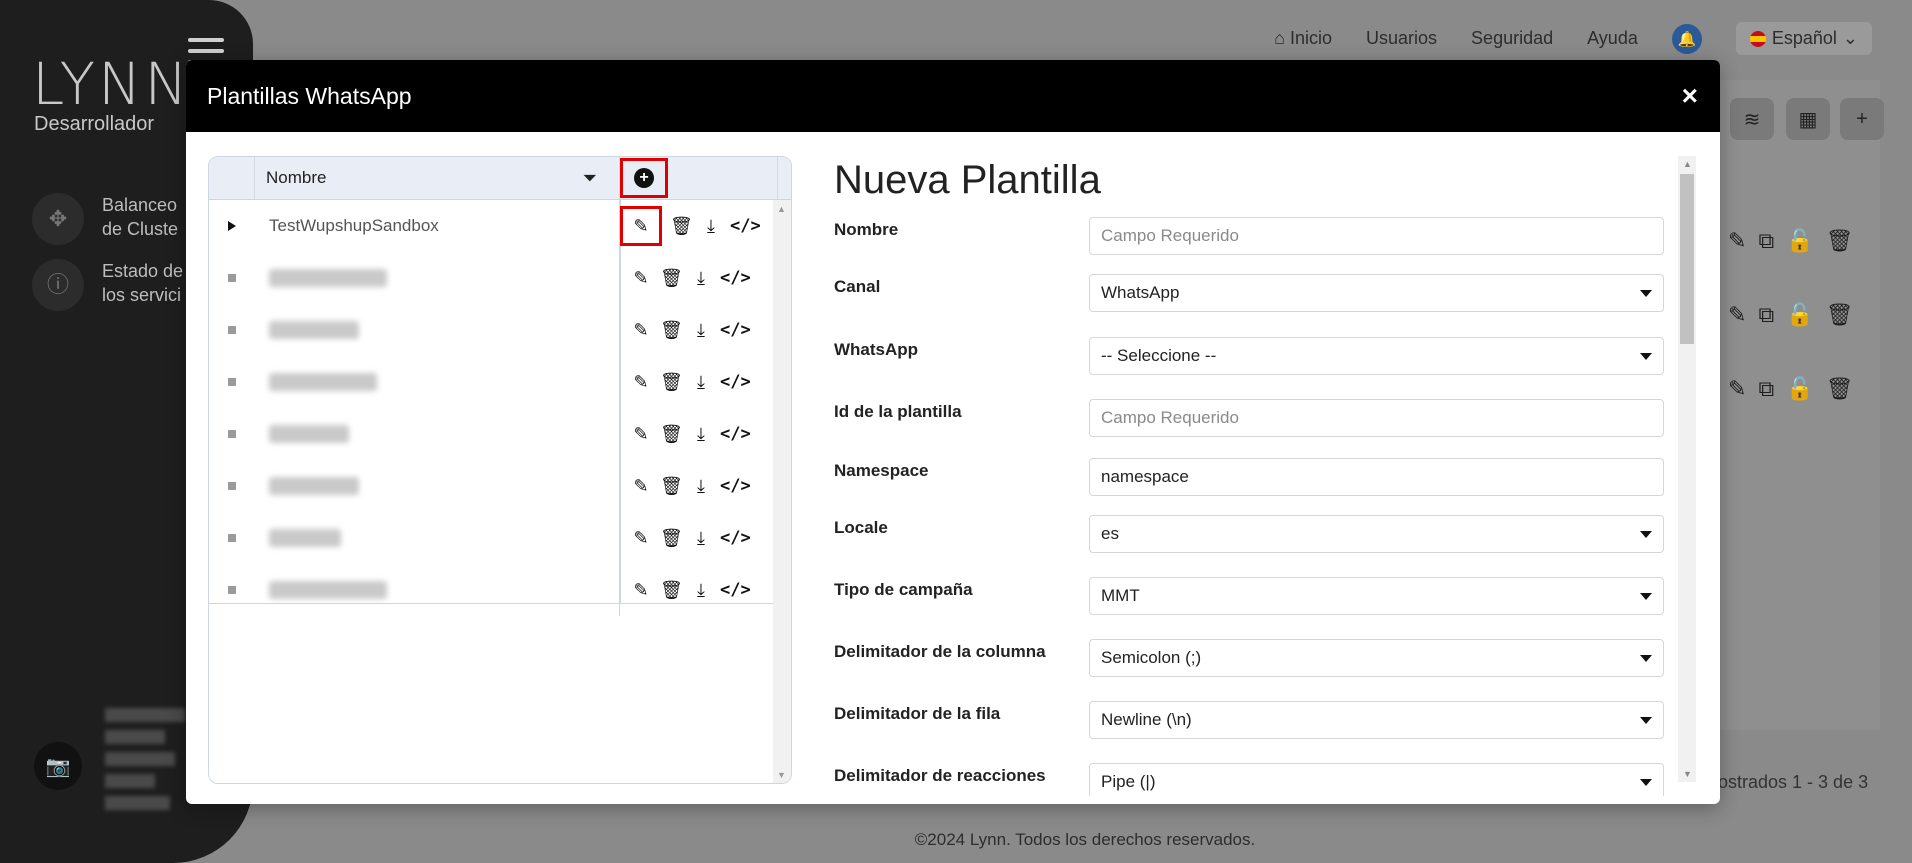 The height and width of the screenshot is (863, 1912). What do you see at coordinates (58, 766) in the screenshot?
I see `camera-icon: 📷` at bounding box center [58, 766].